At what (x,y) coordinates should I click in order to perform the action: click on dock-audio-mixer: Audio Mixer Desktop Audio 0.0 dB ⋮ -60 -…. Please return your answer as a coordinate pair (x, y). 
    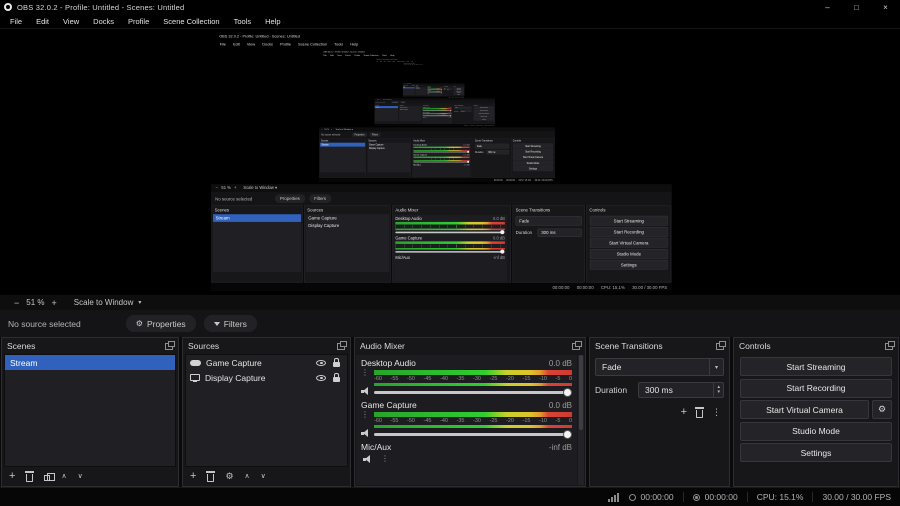
    Looking at the image, I should click on (470, 412).